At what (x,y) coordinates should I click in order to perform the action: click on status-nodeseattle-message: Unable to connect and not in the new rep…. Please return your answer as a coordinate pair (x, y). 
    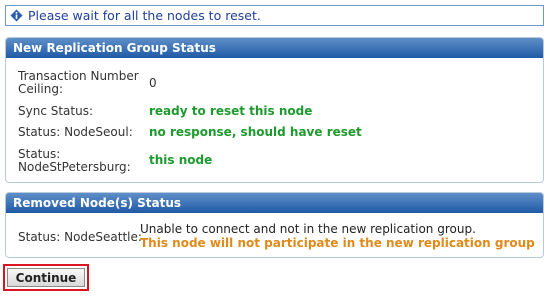
    Looking at the image, I should click on (308, 229).